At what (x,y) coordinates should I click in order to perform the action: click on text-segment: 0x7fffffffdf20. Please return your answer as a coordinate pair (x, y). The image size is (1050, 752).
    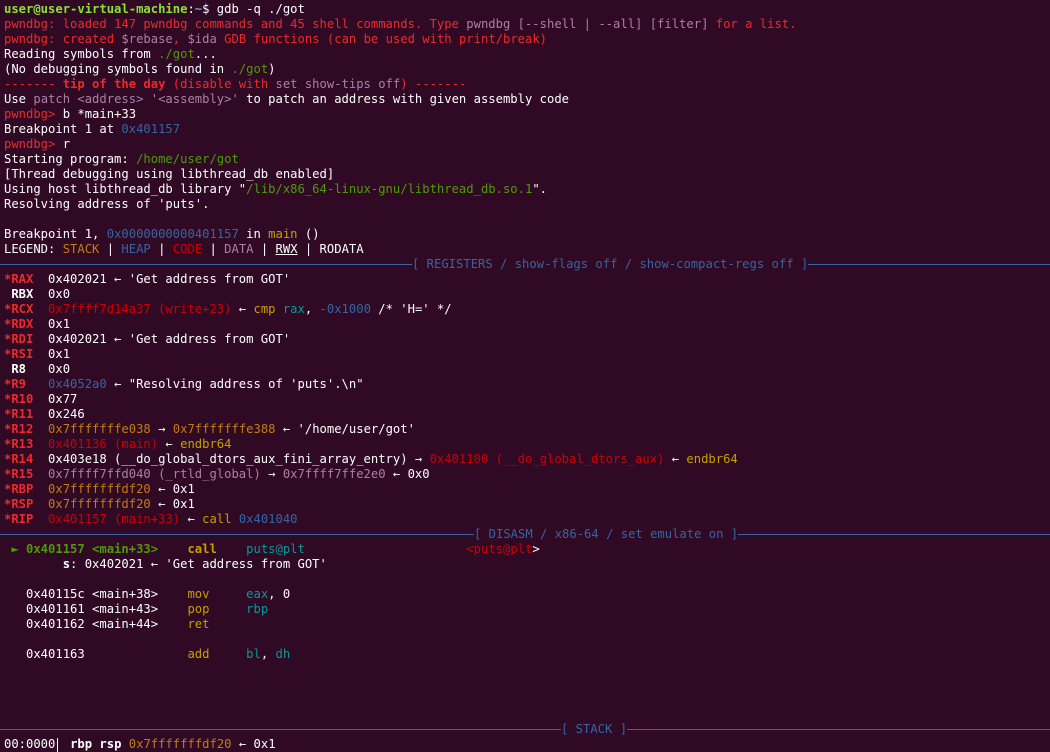
    Looking at the image, I should click on (99, 504).